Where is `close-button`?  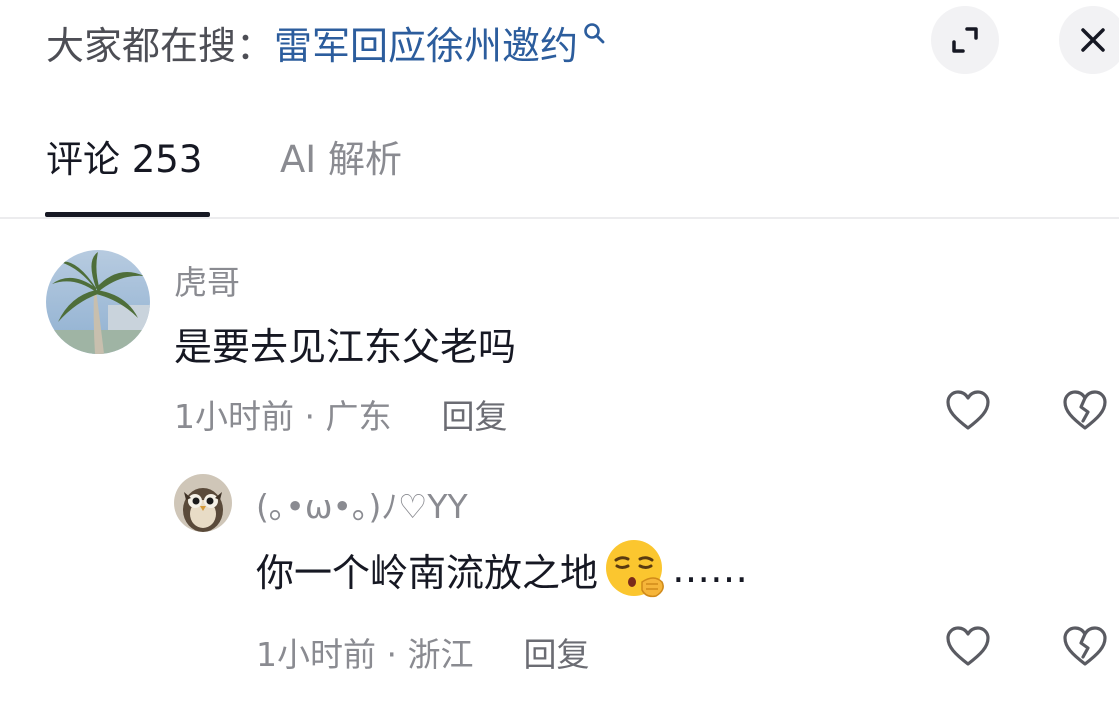 close-button is located at coordinates (1089, 40).